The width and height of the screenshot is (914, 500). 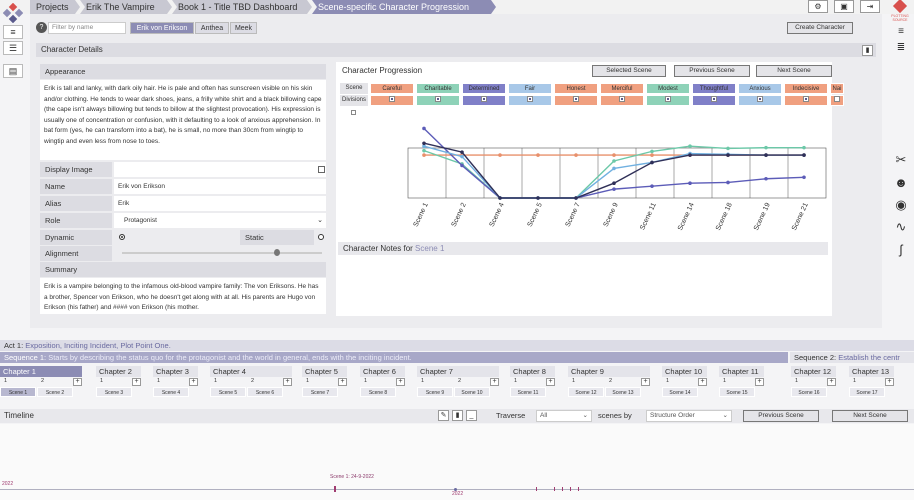 What do you see at coordinates (277, 252) in the screenshot?
I see `alignment-slider-handle` at bounding box center [277, 252].